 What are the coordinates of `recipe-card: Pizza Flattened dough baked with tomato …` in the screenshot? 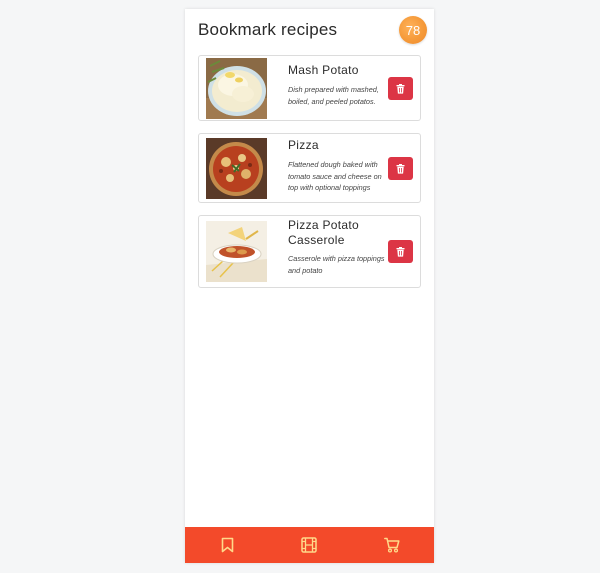 It's located at (309, 168).